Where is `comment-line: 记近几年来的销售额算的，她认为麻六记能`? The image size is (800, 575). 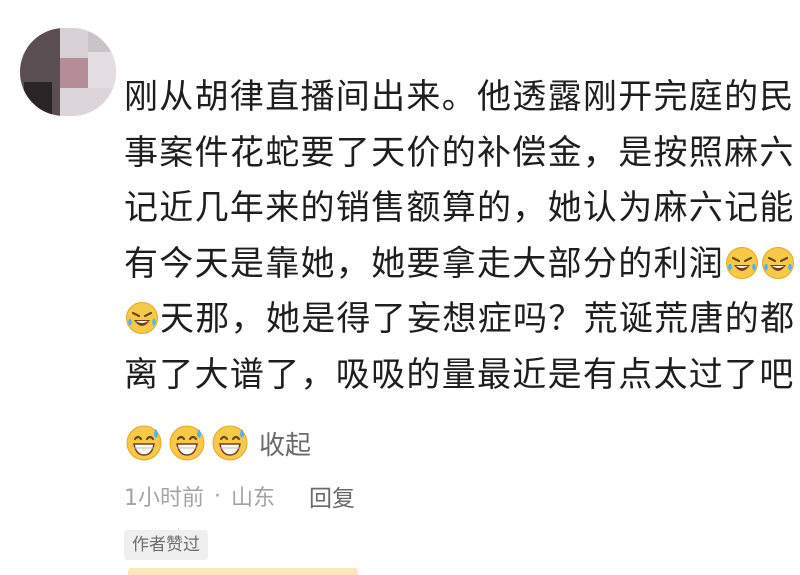
comment-line: 记近几年来的销售额算的，她认为麻六记能 is located at coordinates (459, 208).